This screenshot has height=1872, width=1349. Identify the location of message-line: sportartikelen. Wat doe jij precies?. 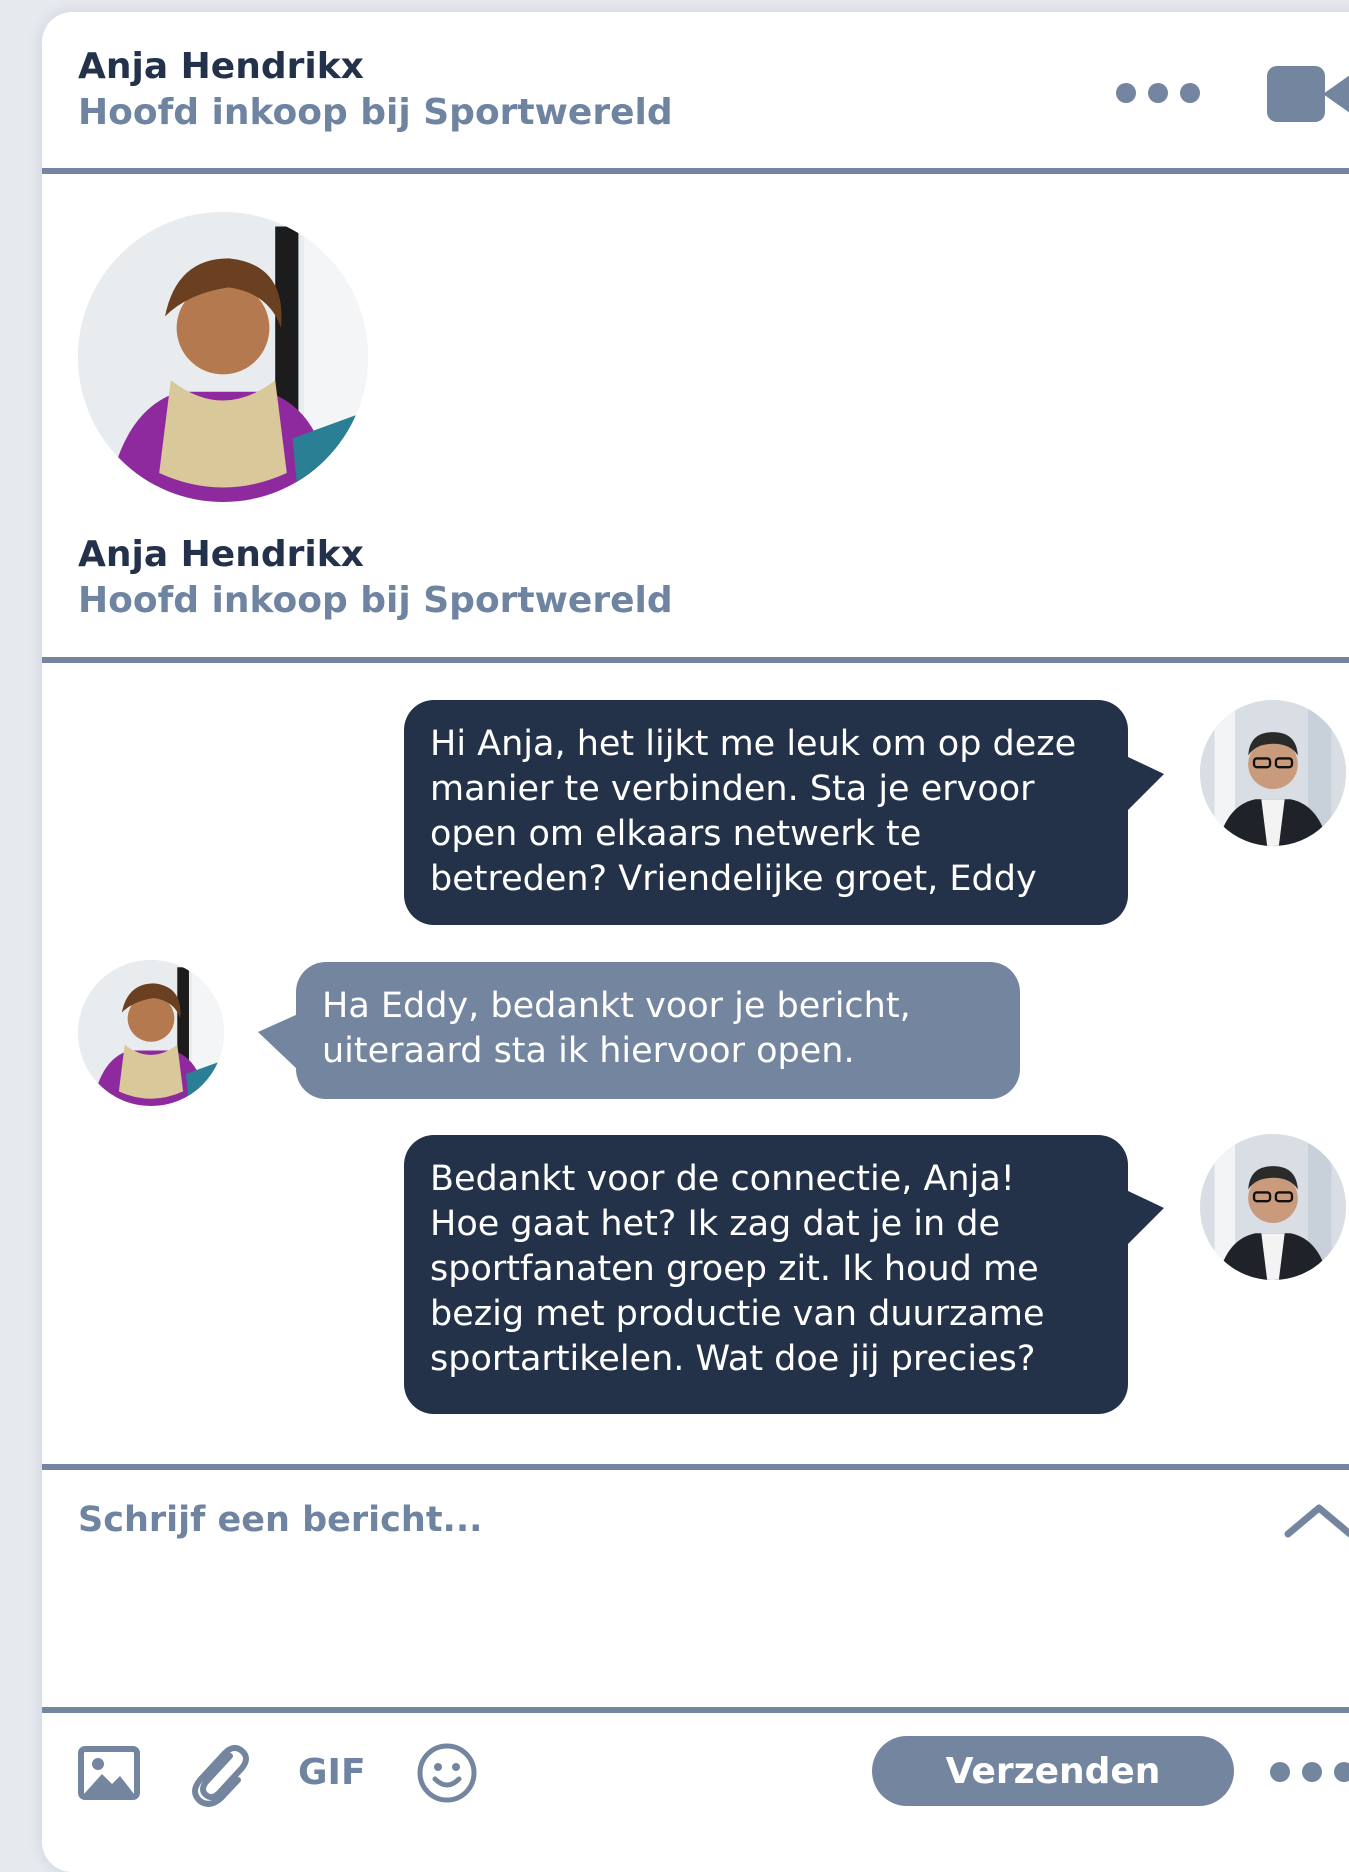
(733, 1359).